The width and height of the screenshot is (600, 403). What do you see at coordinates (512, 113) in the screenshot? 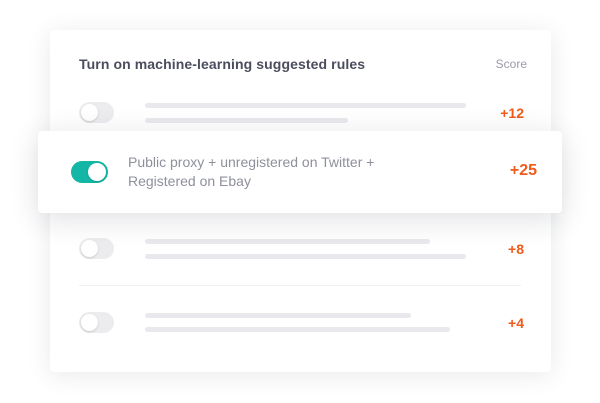
I see `rule-score-1: +12` at bounding box center [512, 113].